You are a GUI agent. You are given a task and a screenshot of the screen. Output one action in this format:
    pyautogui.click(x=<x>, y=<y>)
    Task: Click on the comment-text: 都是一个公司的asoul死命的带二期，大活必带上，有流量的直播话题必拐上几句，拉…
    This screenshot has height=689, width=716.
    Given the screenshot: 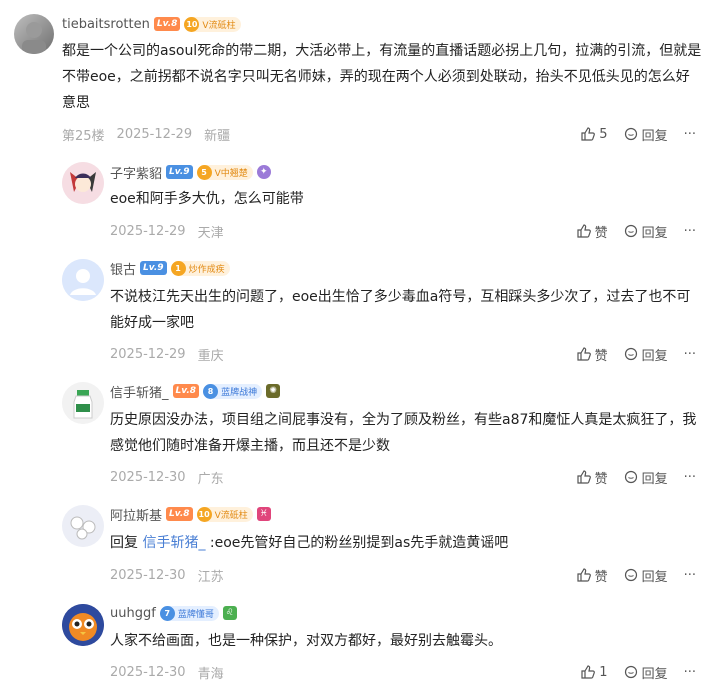 What is the action you would take?
    pyautogui.click(x=382, y=77)
    